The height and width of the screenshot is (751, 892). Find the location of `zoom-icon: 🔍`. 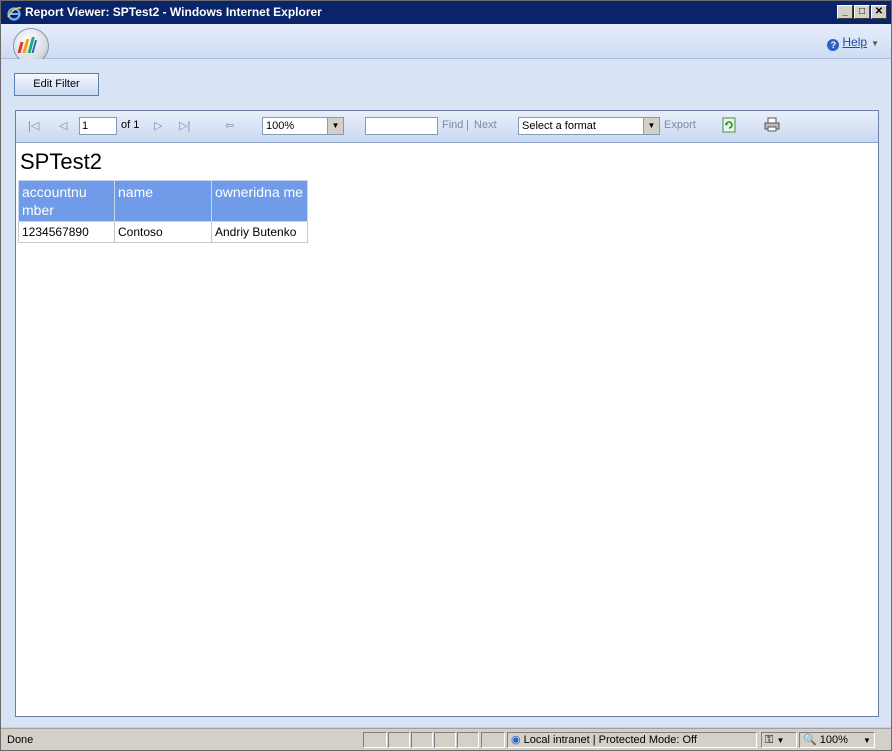

zoom-icon: 🔍 is located at coordinates (810, 740).